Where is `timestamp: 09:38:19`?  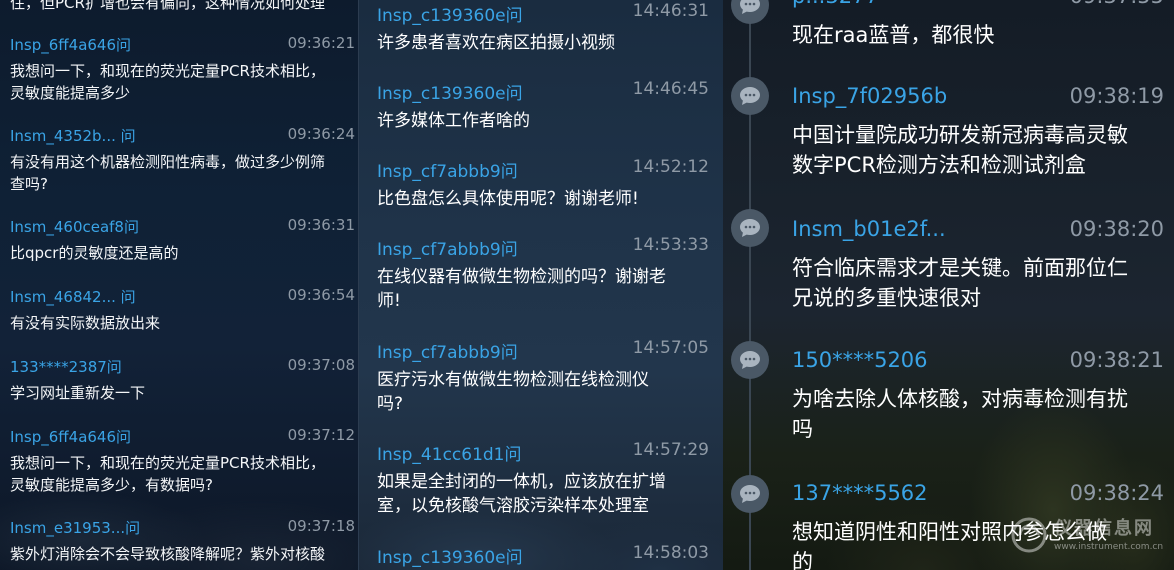 timestamp: 09:38:19 is located at coordinates (1116, 96).